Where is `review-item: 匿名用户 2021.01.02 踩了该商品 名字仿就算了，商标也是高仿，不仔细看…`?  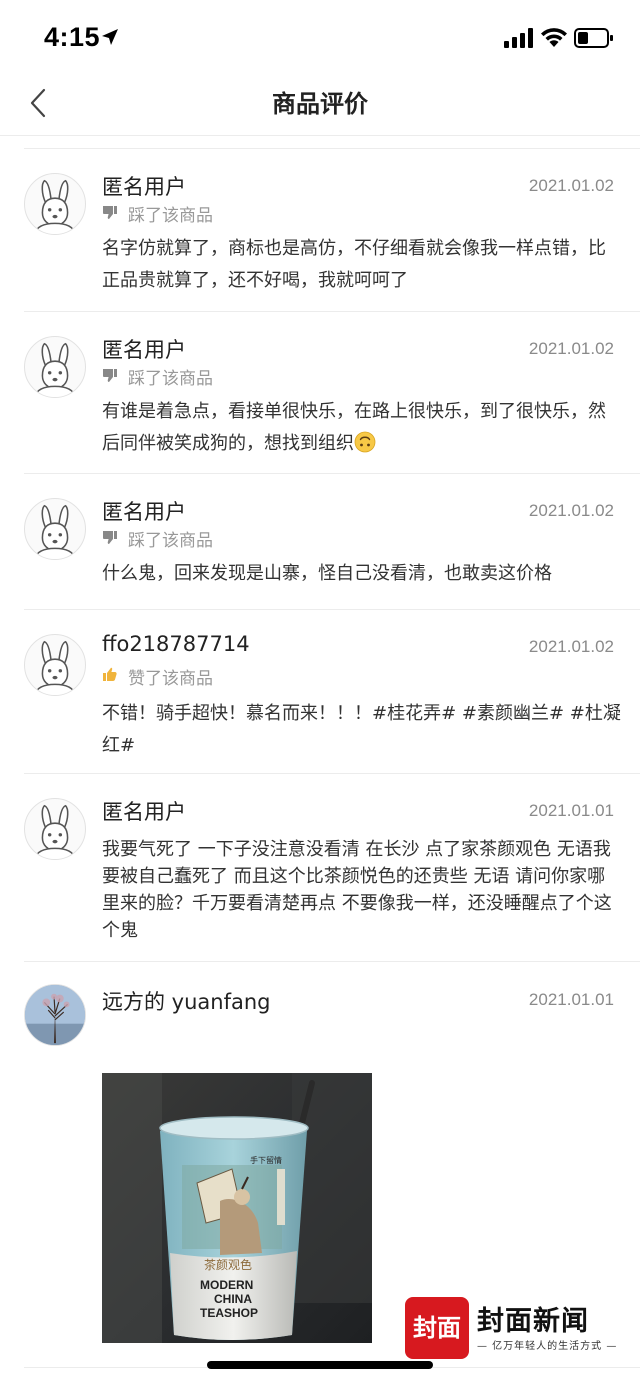
review-item: 匿名用户 2021.01.02 踩了该商品 名字仿就算了，商标也是高仿，不仔细看… is located at coordinates (320, 230).